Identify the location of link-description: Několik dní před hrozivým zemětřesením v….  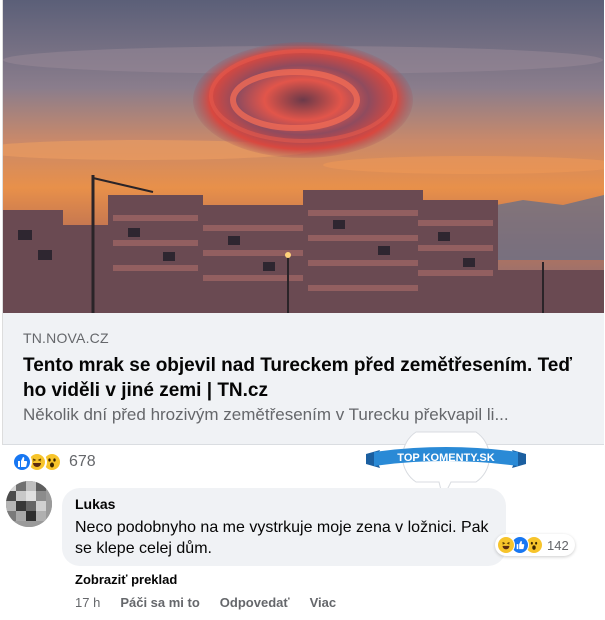
(266, 414).